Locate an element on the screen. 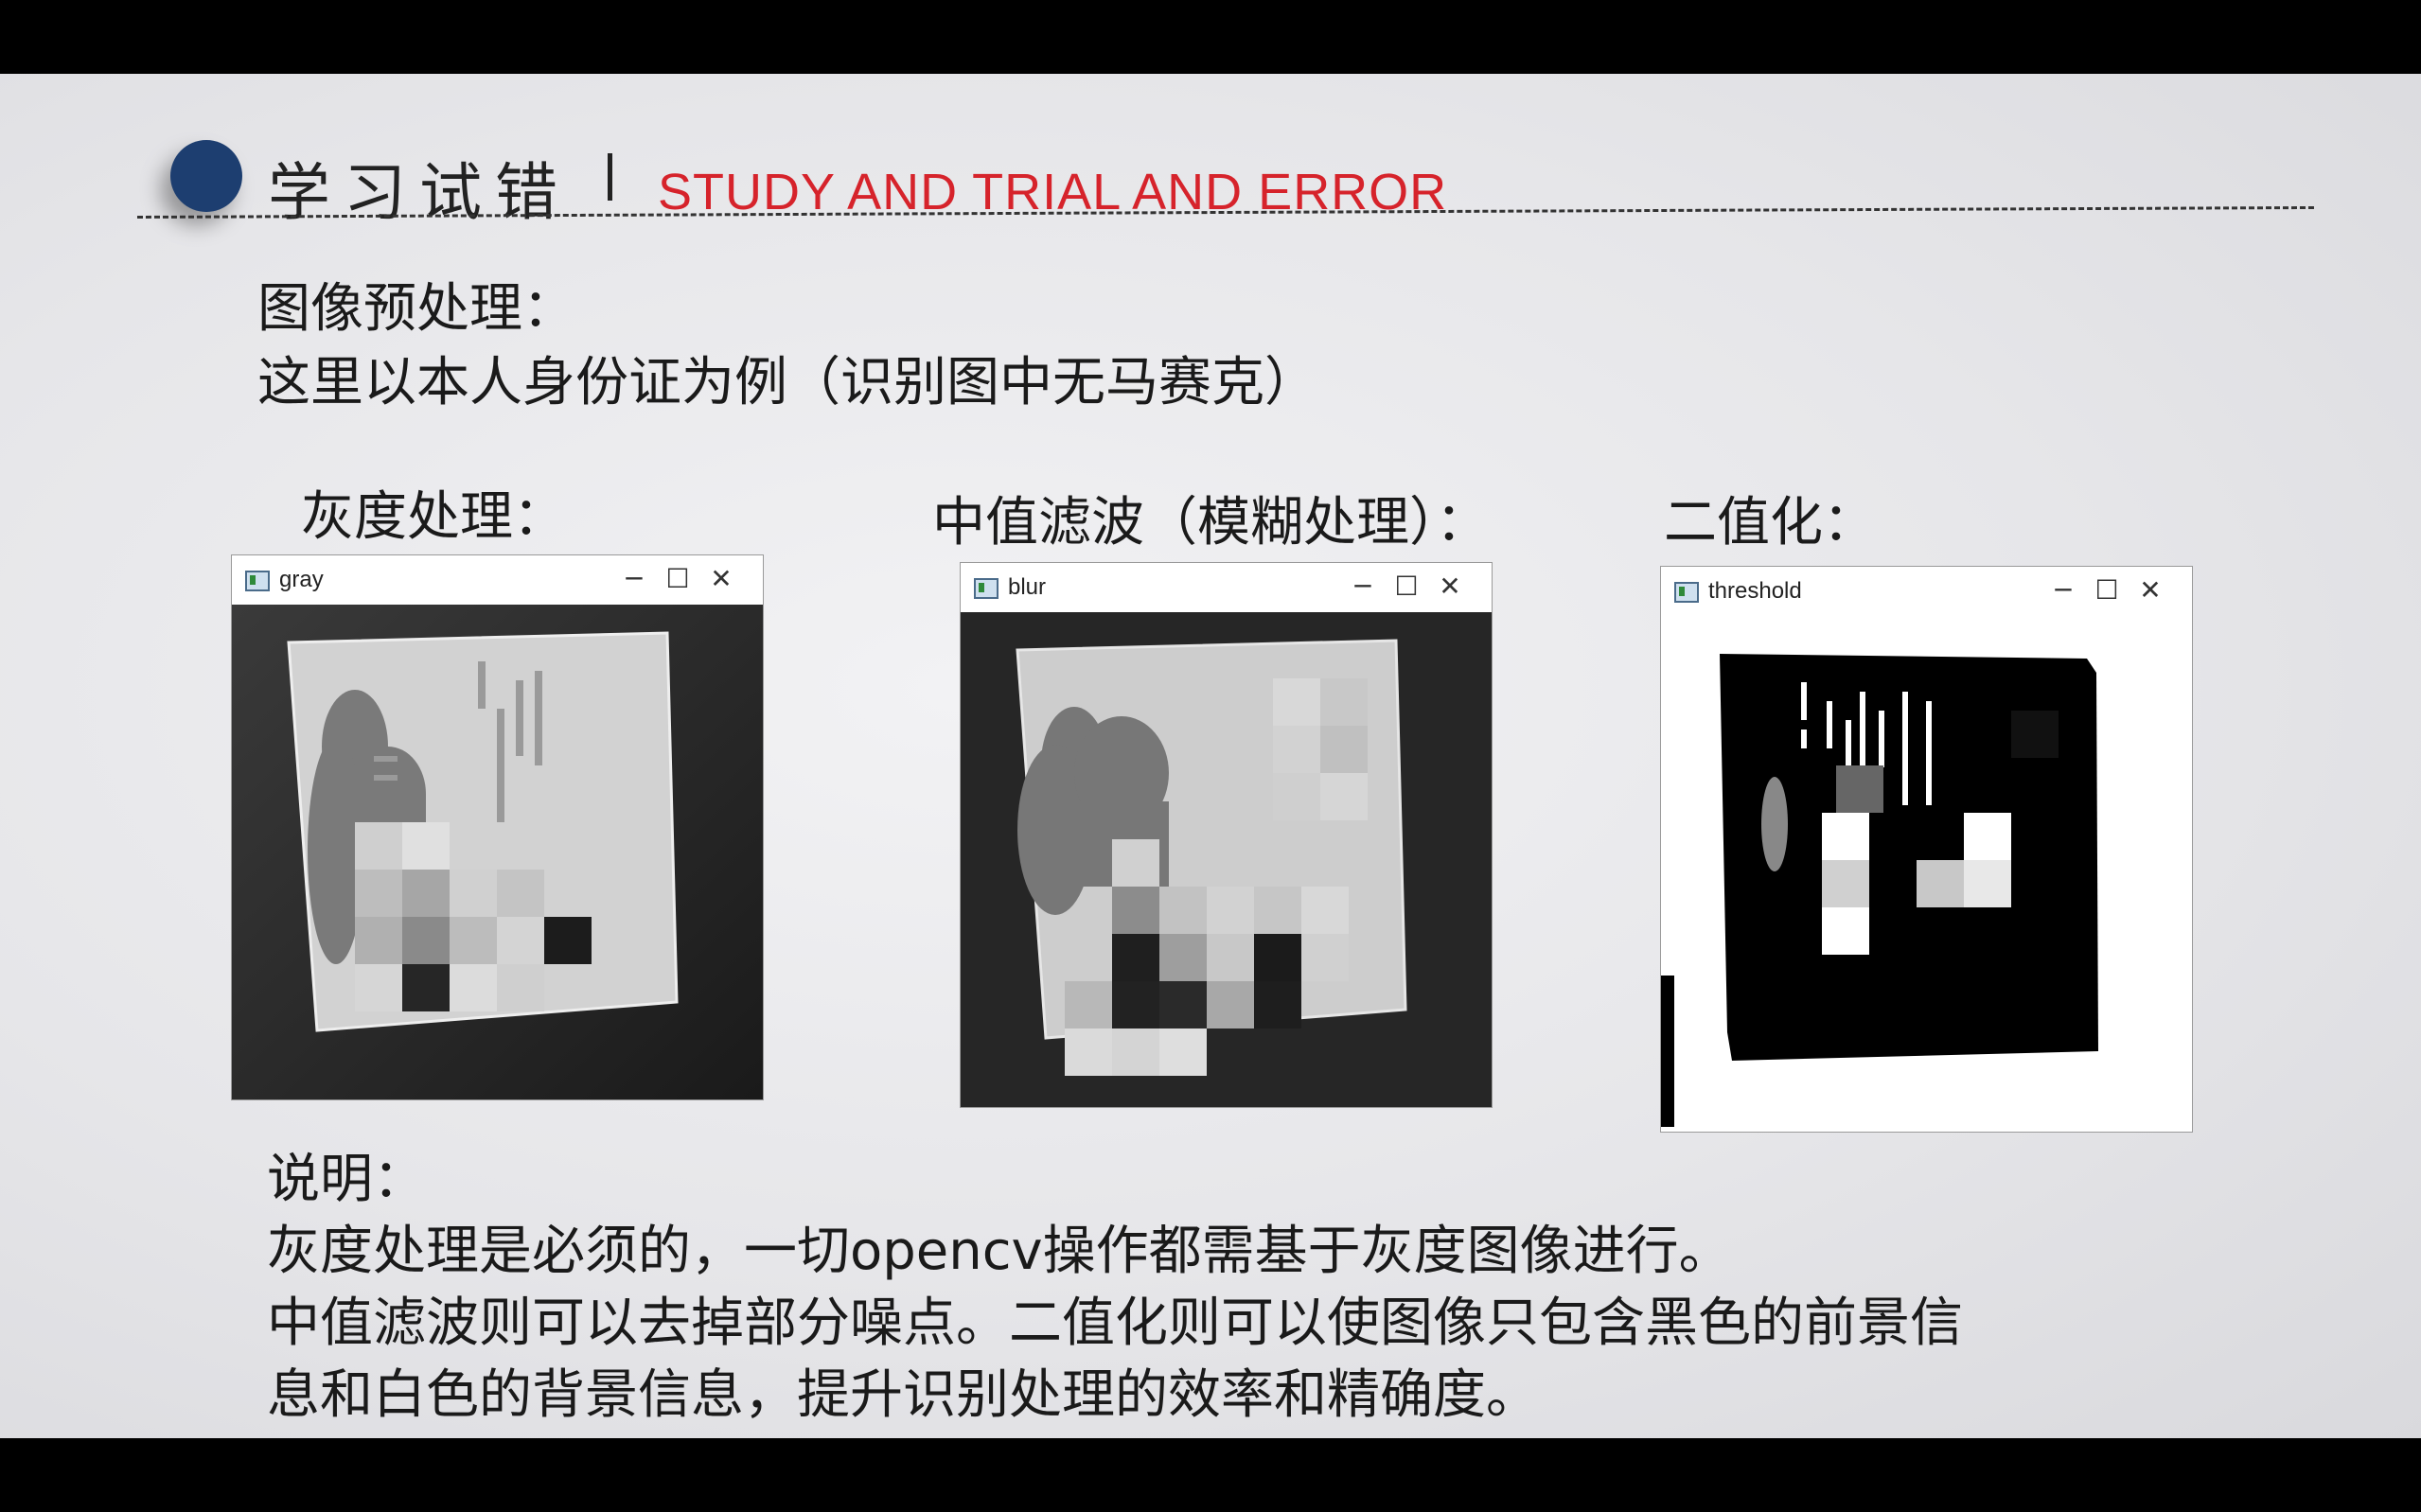 The width and height of the screenshot is (2421, 1512). window-title: threshold is located at coordinates (1755, 591).